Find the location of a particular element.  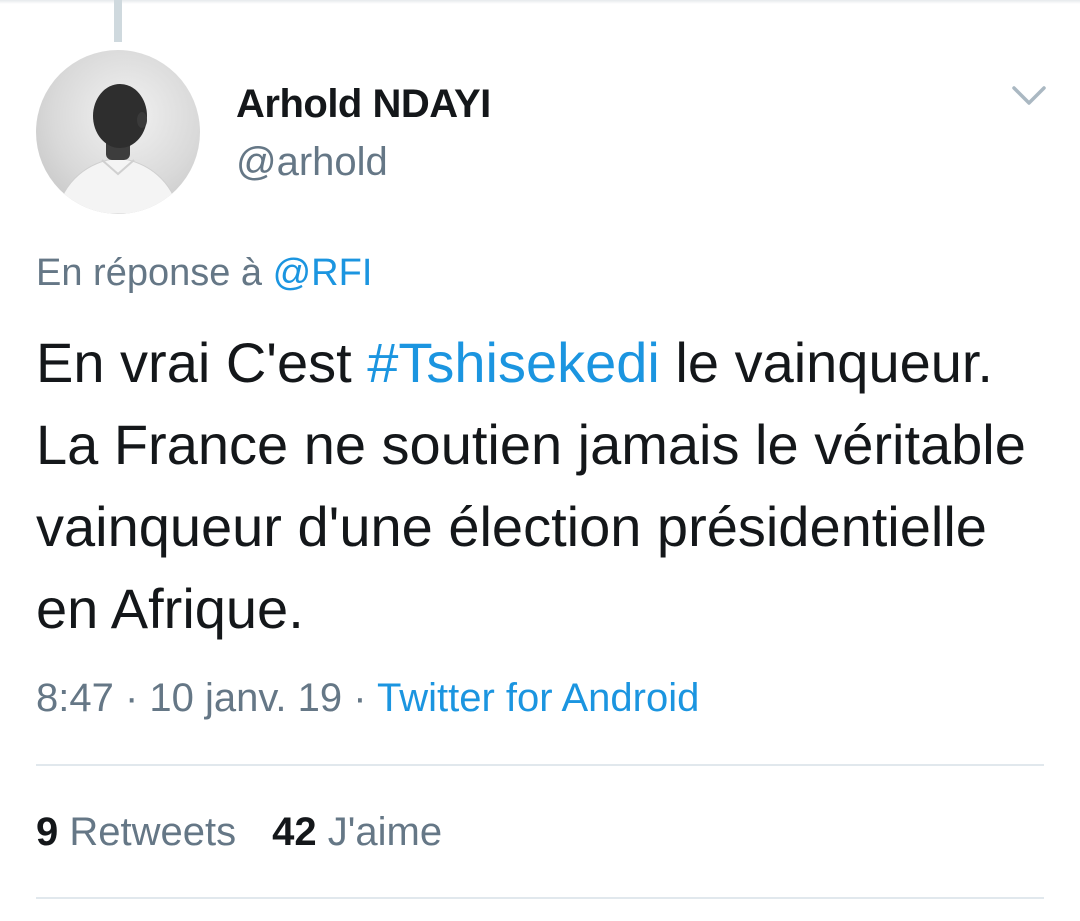

retweets-count: 9 is located at coordinates (47, 832).